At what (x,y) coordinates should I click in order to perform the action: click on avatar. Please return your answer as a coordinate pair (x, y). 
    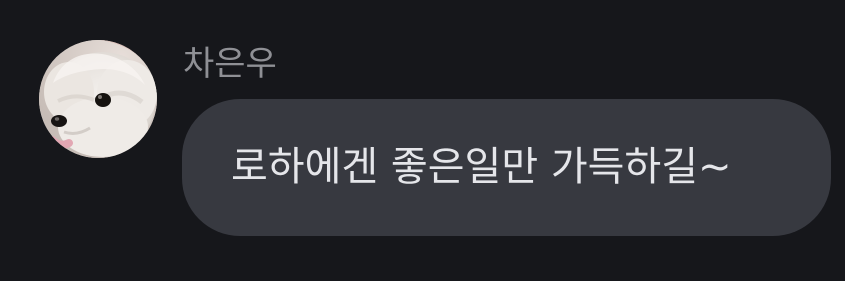
    Looking at the image, I should click on (98, 99).